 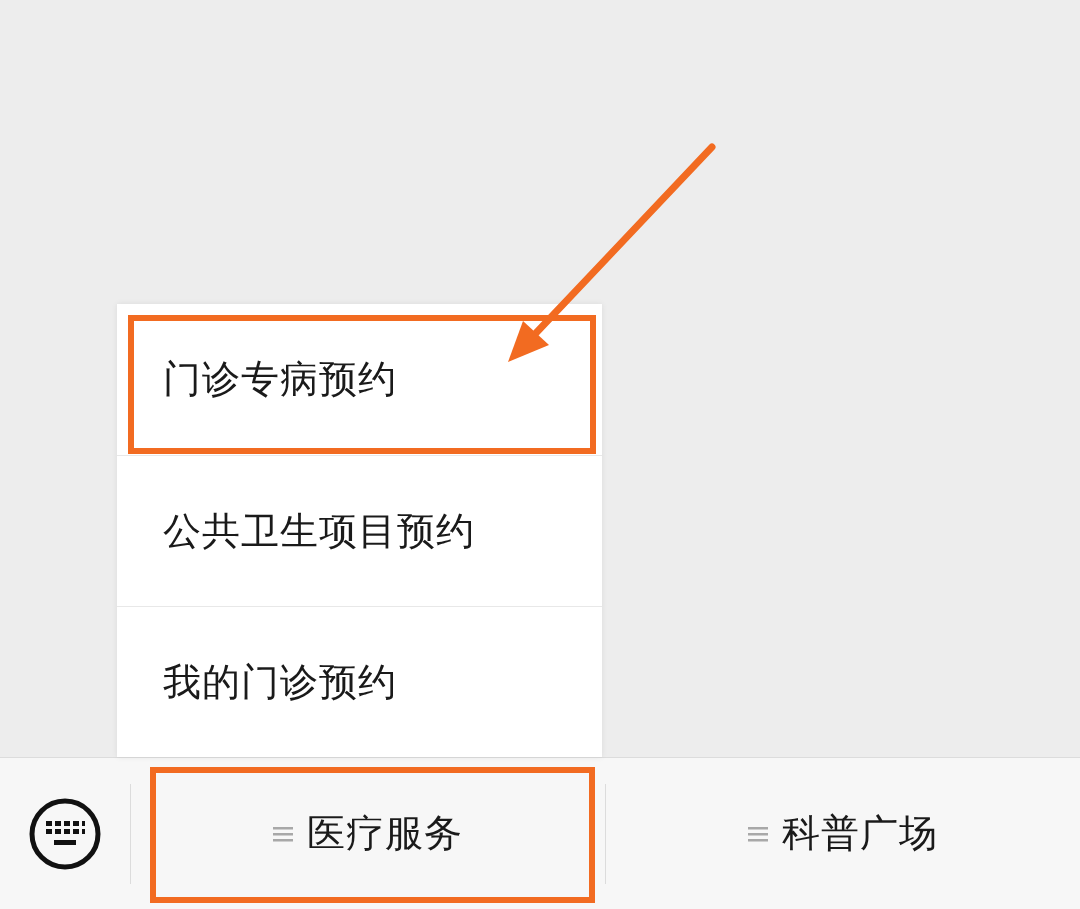 I want to click on menu-bar-button: 医疗服务, so click(x=368, y=833).